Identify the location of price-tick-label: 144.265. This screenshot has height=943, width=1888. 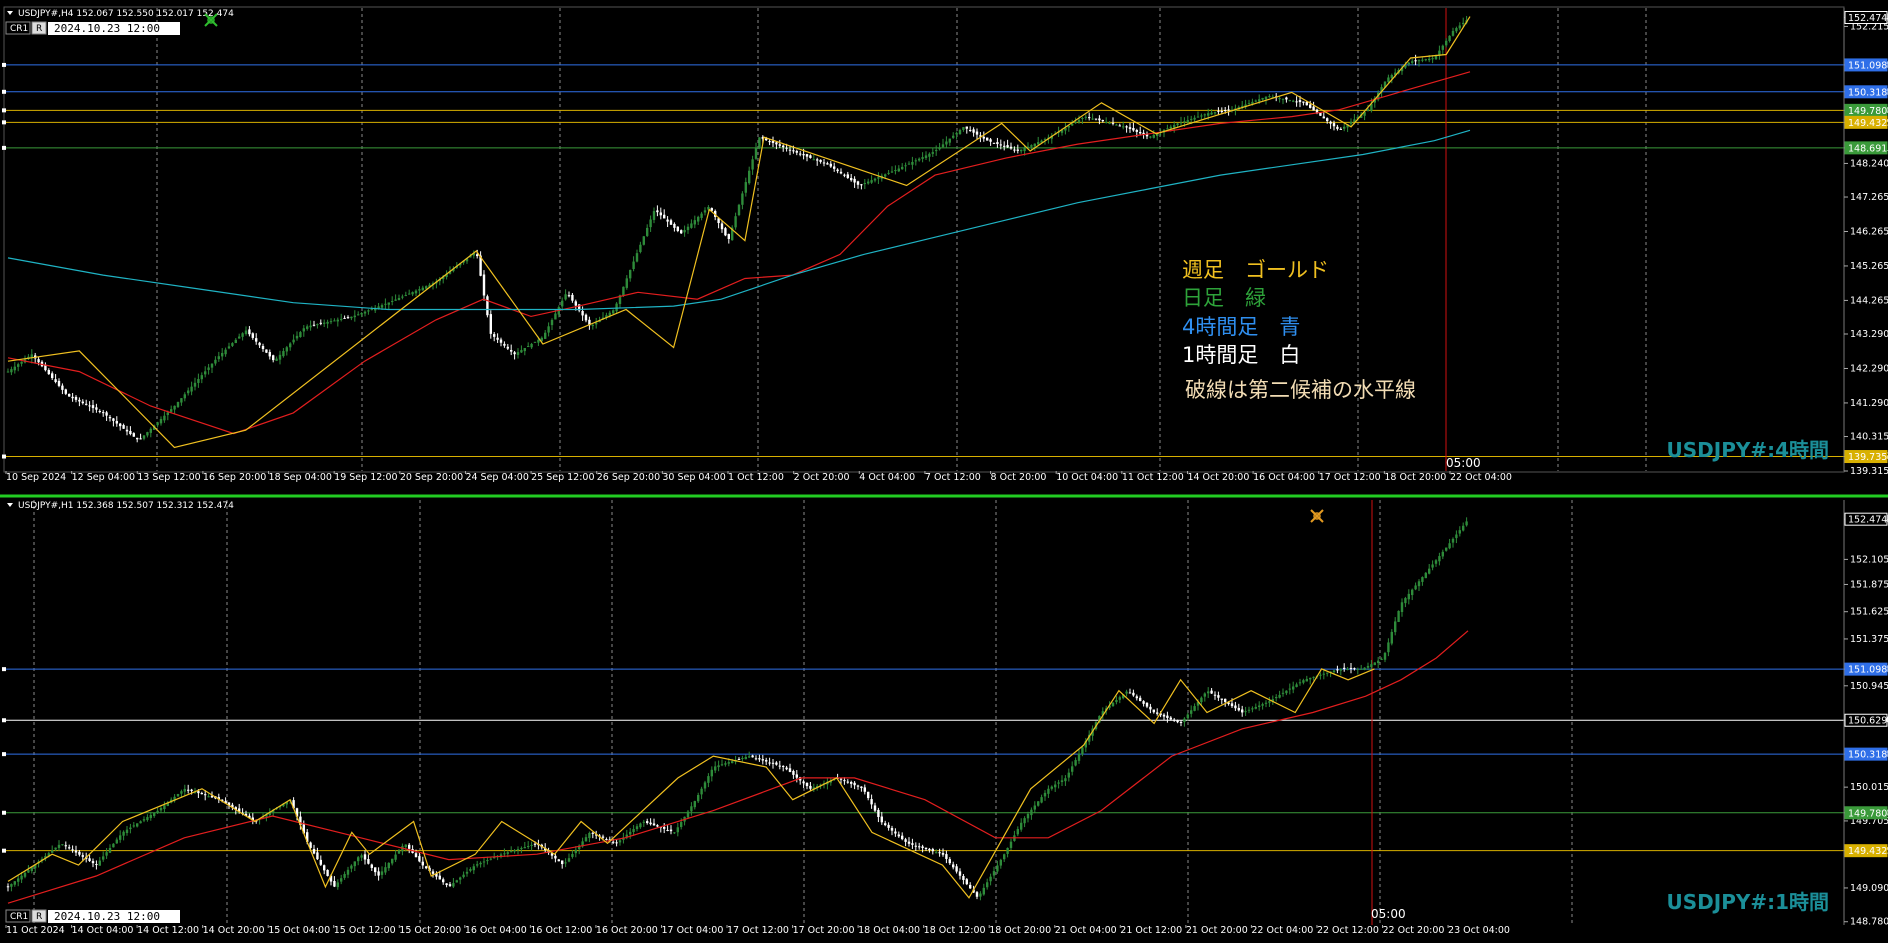
(1869, 300).